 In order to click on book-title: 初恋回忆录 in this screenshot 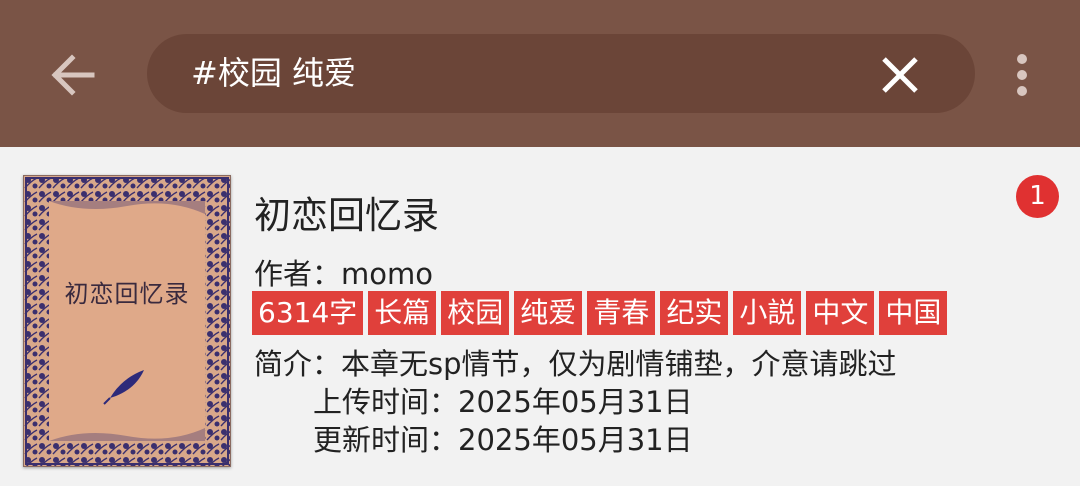, I will do `click(346, 212)`.